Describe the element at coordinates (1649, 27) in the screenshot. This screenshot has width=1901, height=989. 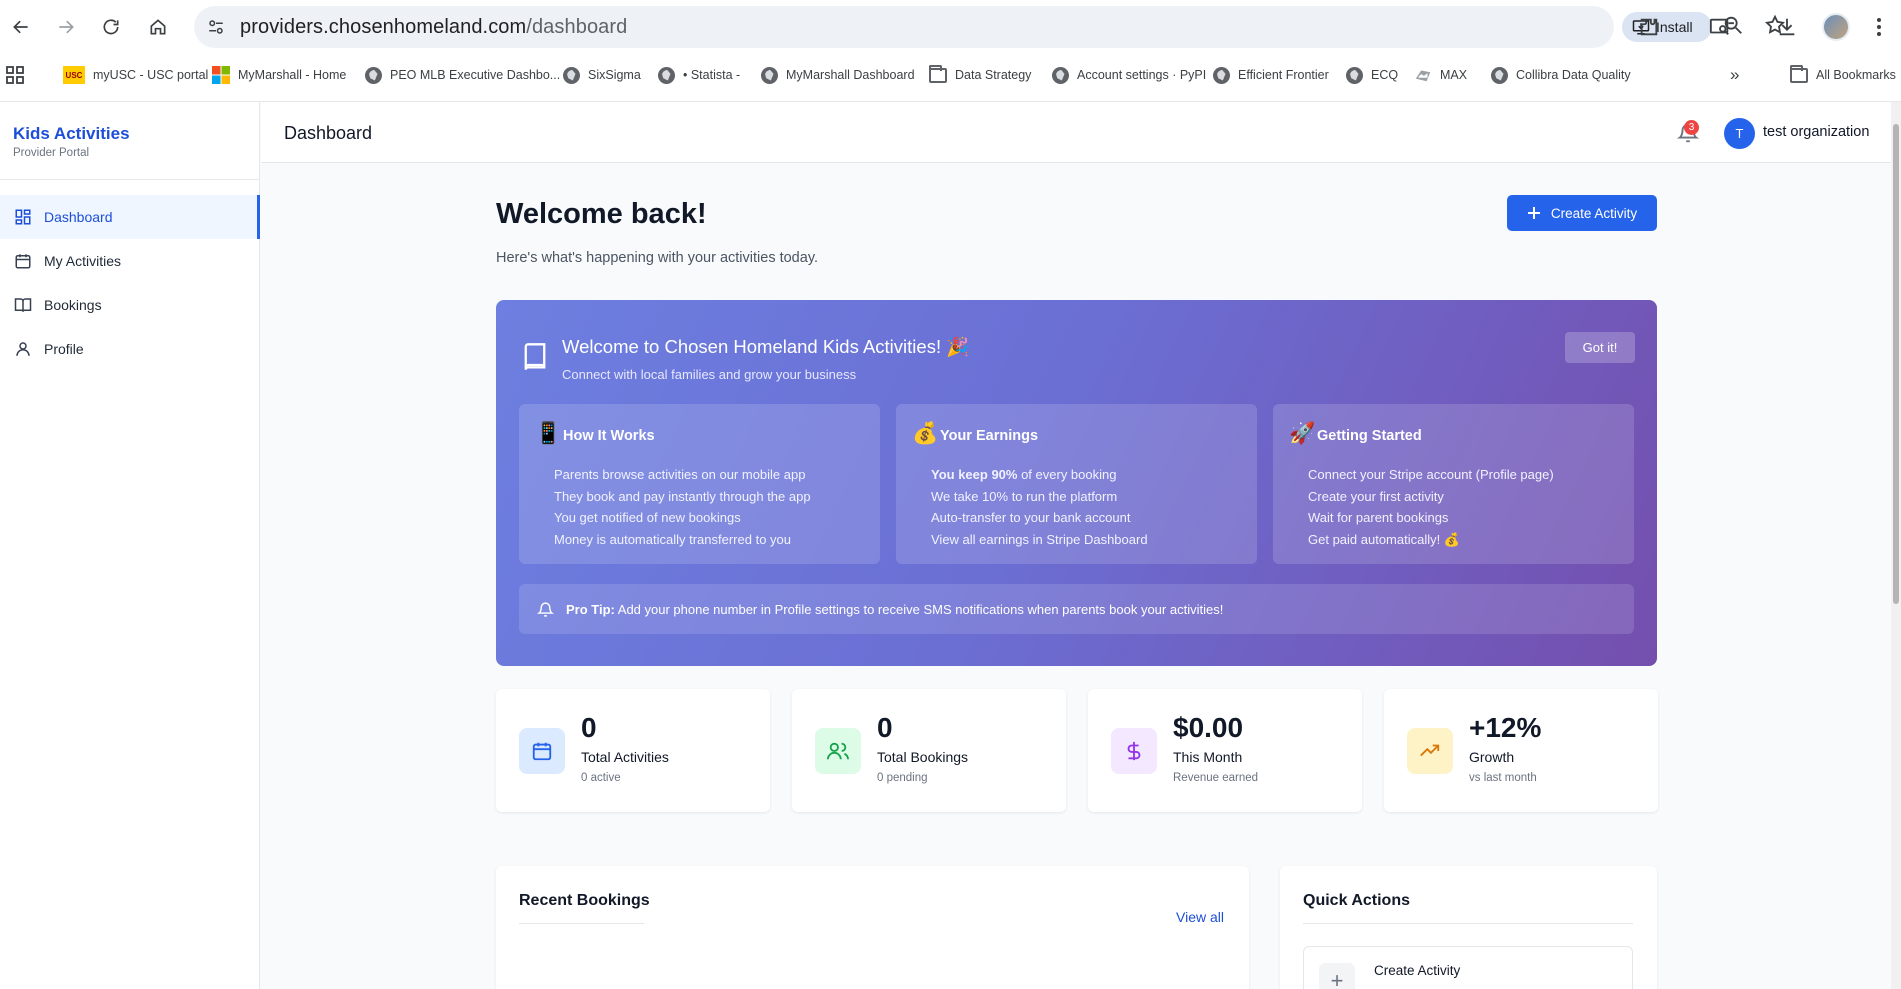
I see `extensions-icon` at that location.